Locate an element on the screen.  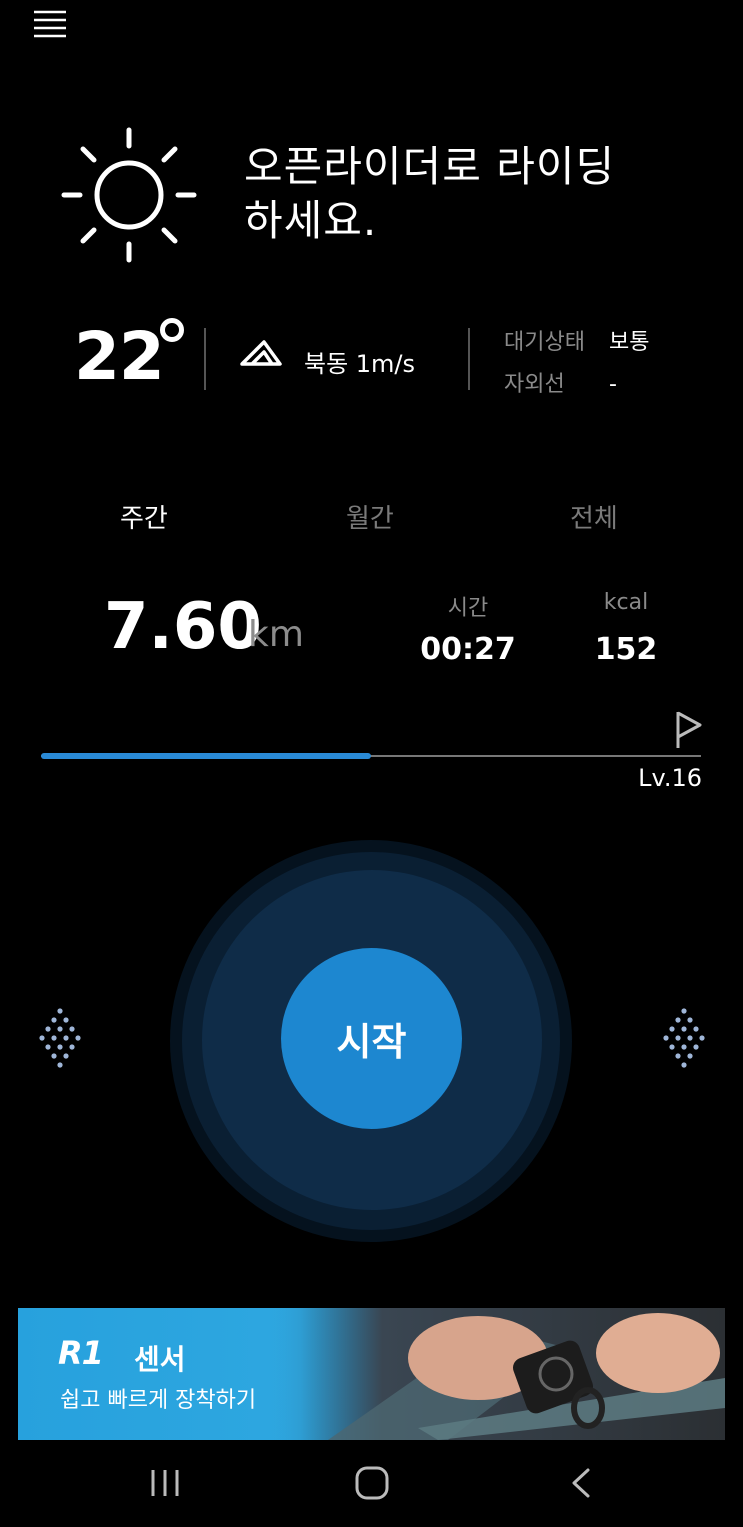
banner-subtitle: 쉽고 빠르게 장착하기 is located at coordinates (158, 1400).